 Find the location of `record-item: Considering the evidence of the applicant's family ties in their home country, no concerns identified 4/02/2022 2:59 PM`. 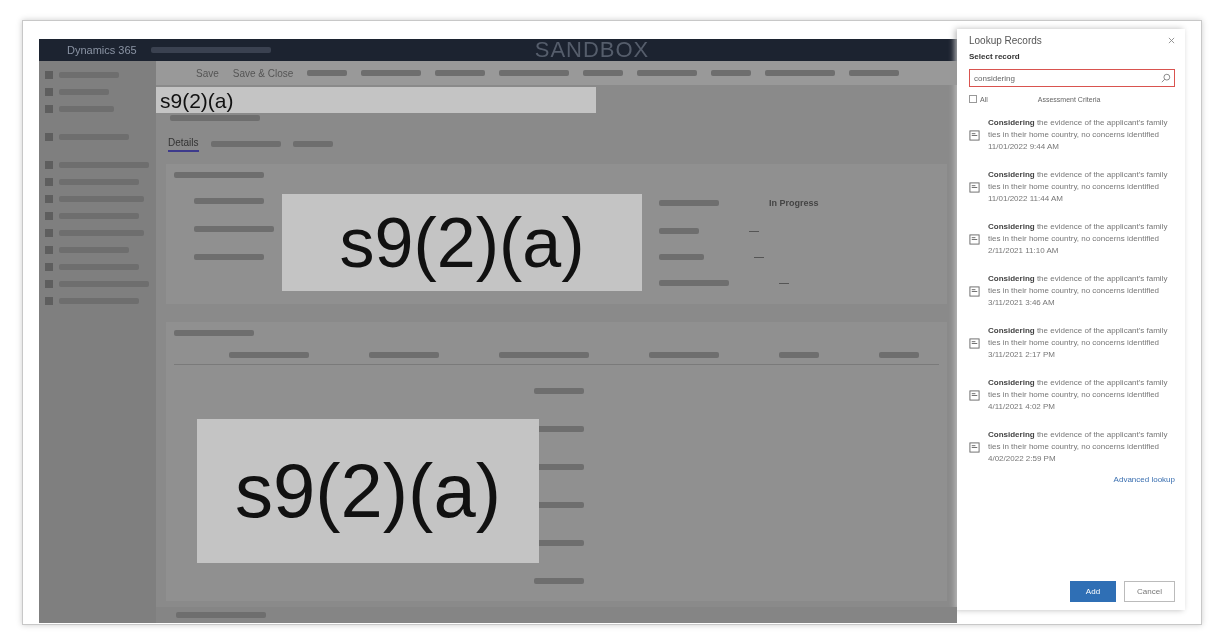

record-item: Considering the evidence of the applicant's family ties in their home country, no concerns identified 4/02/2022 2:59 PM is located at coordinates (1072, 447).